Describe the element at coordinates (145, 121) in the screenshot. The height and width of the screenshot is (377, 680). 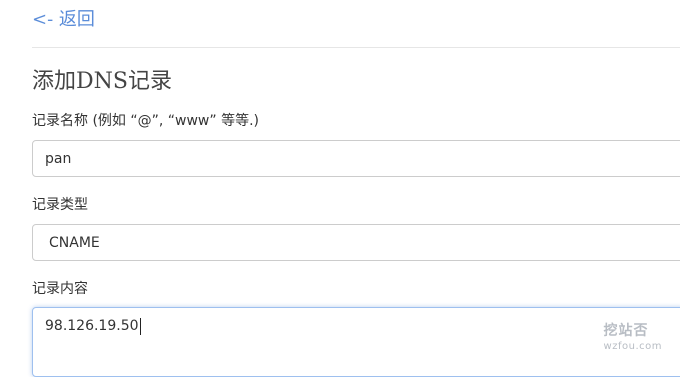
I see `record-name-label: 记录名称 (例如 “@”, “www” 等等.)` at that location.